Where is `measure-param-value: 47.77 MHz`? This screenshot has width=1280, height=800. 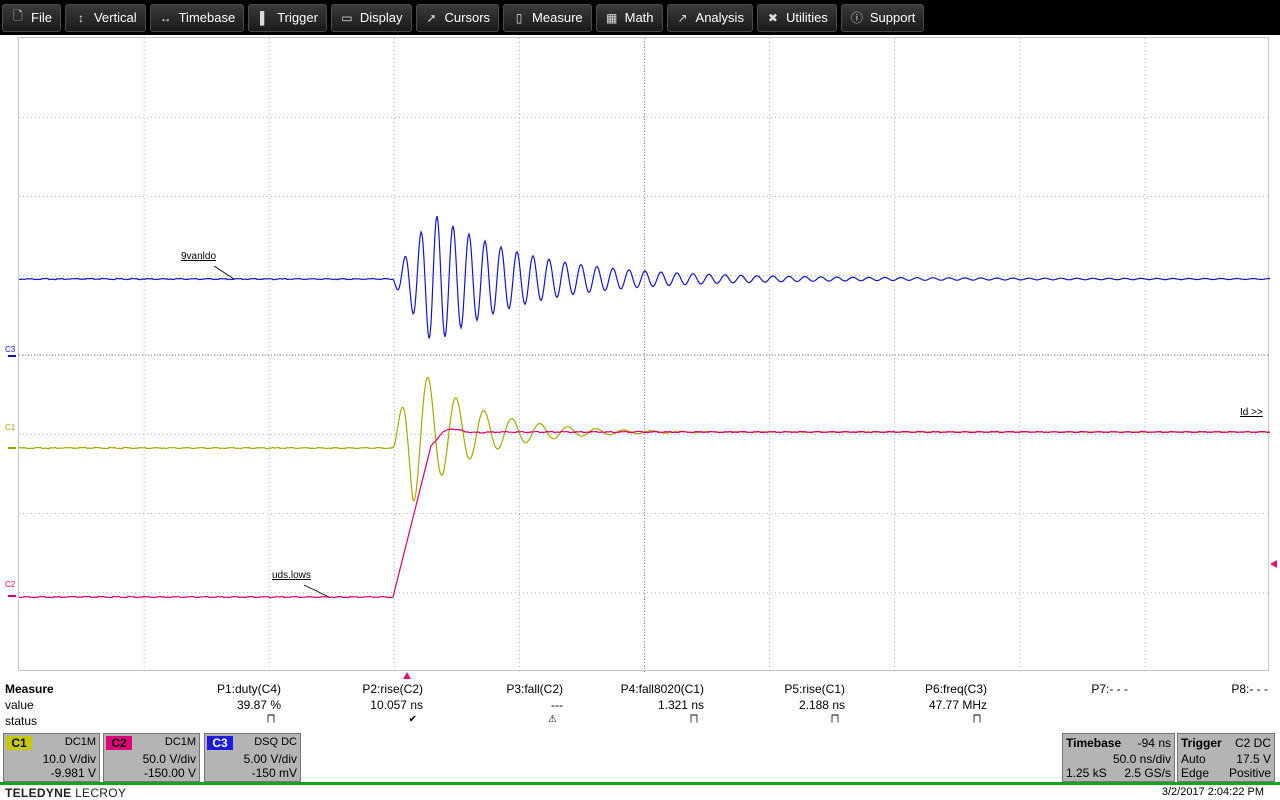
measure-param-value: 47.77 MHz is located at coordinates (957, 705).